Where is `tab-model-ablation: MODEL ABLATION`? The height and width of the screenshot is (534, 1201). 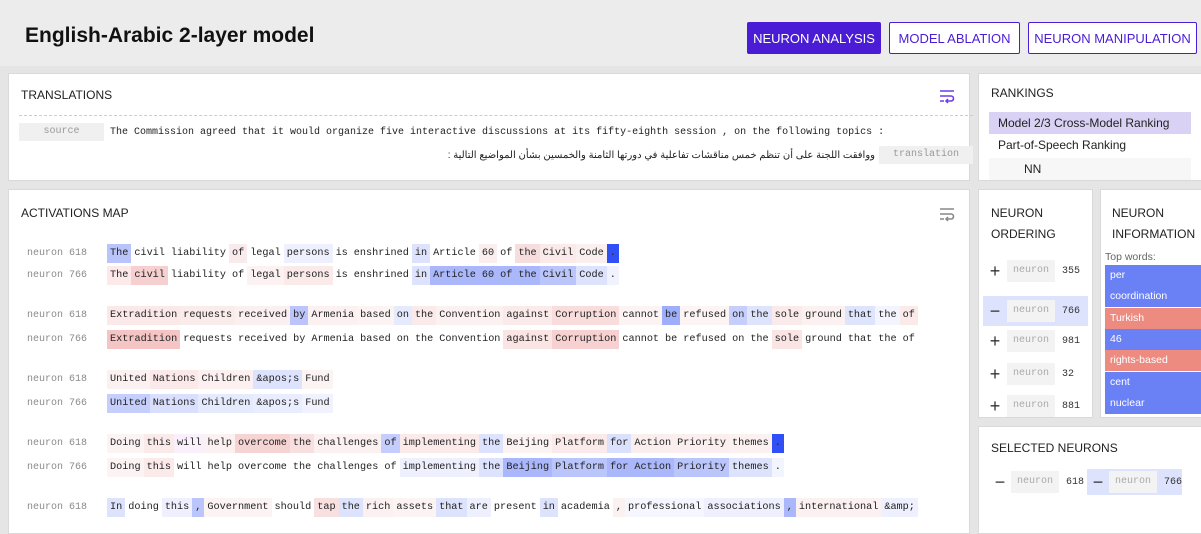 tab-model-ablation: MODEL ABLATION is located at coordinates (954, 38).